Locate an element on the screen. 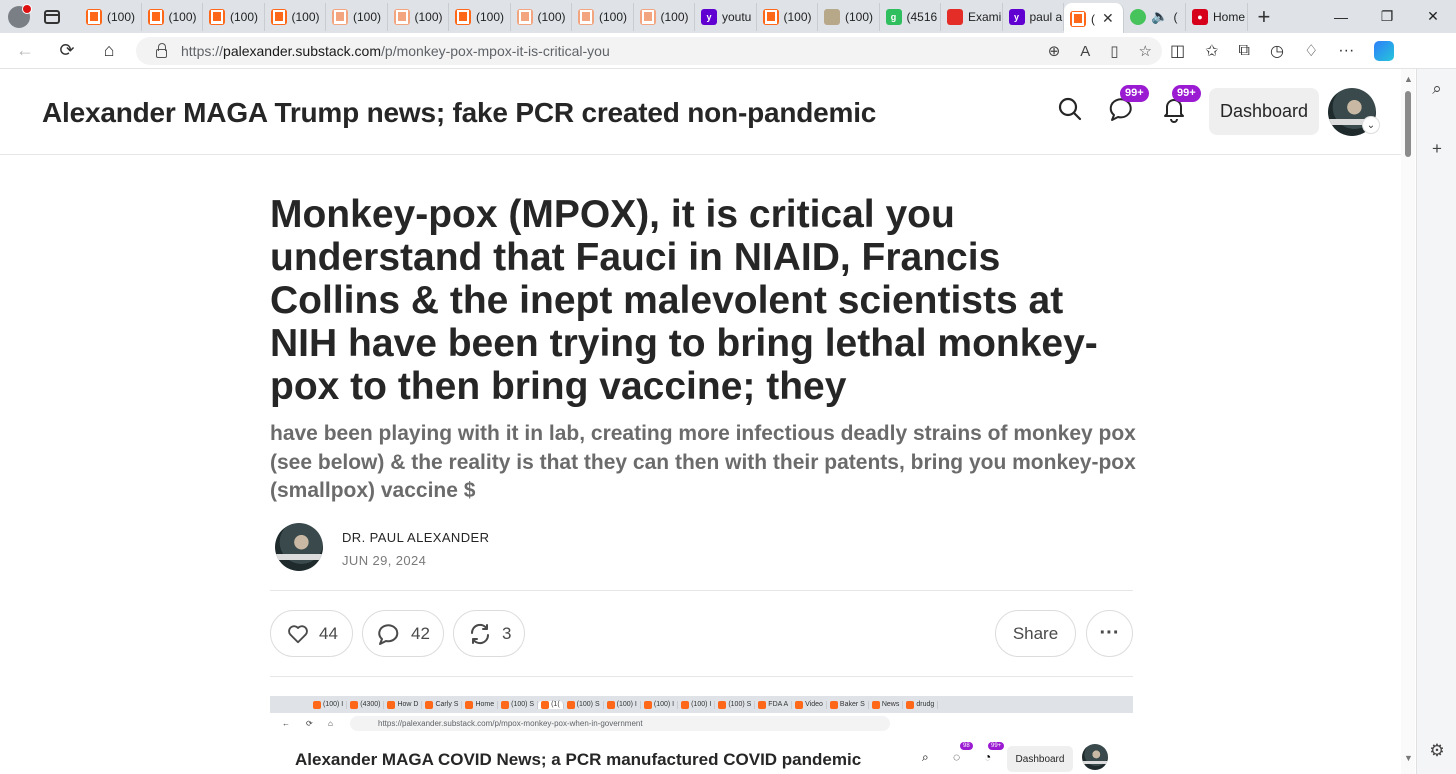  window-controls: — ❐ ✕ is located at coordinates (1387, 16).